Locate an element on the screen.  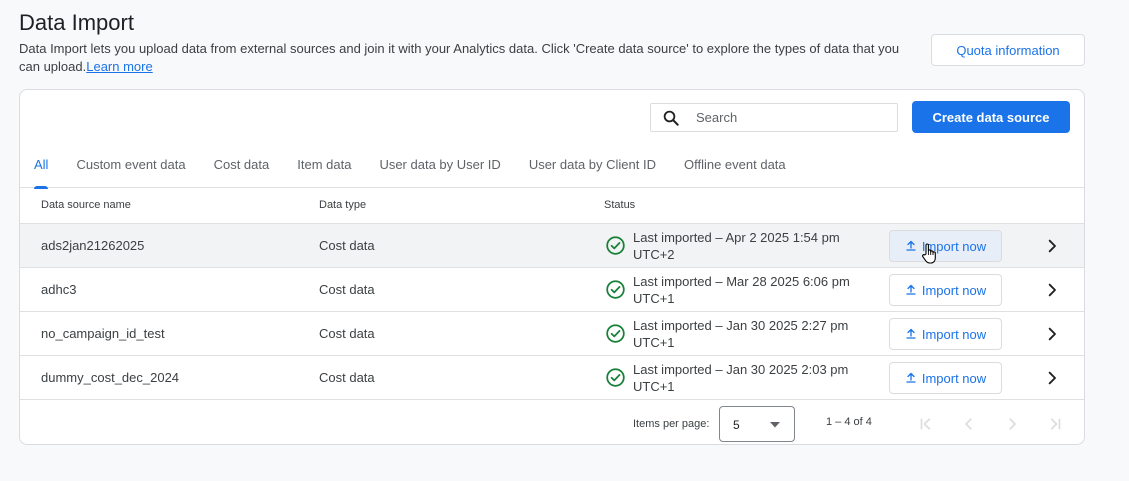
tab-offline-event-data: Offline event data is located at coordinates (735, 166).